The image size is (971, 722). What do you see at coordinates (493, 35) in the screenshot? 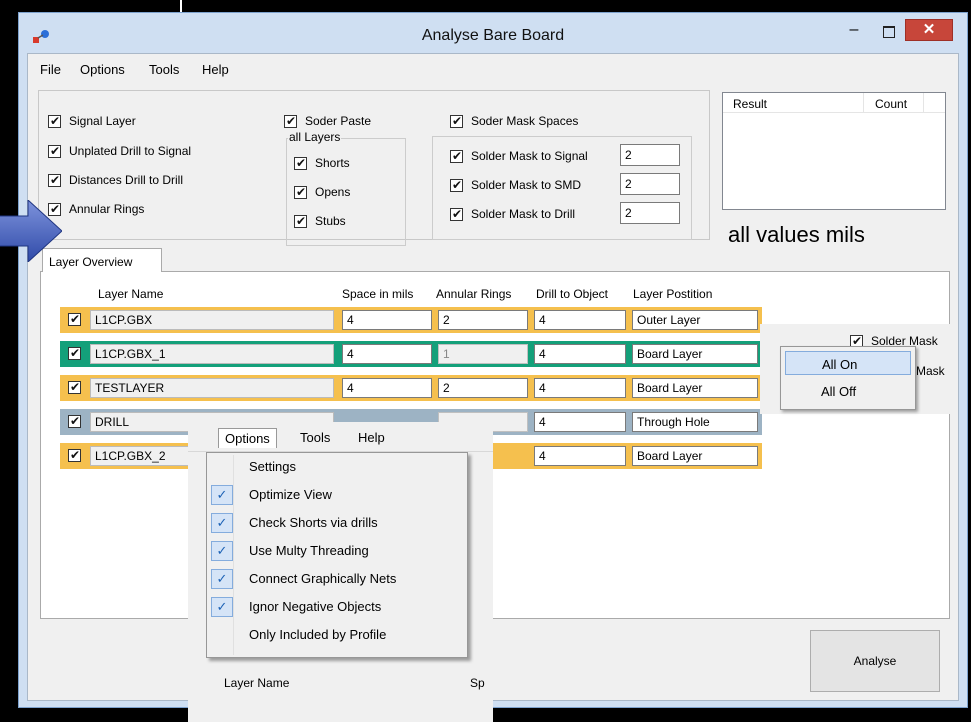
I see `window-title: Analyse Bare Board` at bounding box center [493, 35].